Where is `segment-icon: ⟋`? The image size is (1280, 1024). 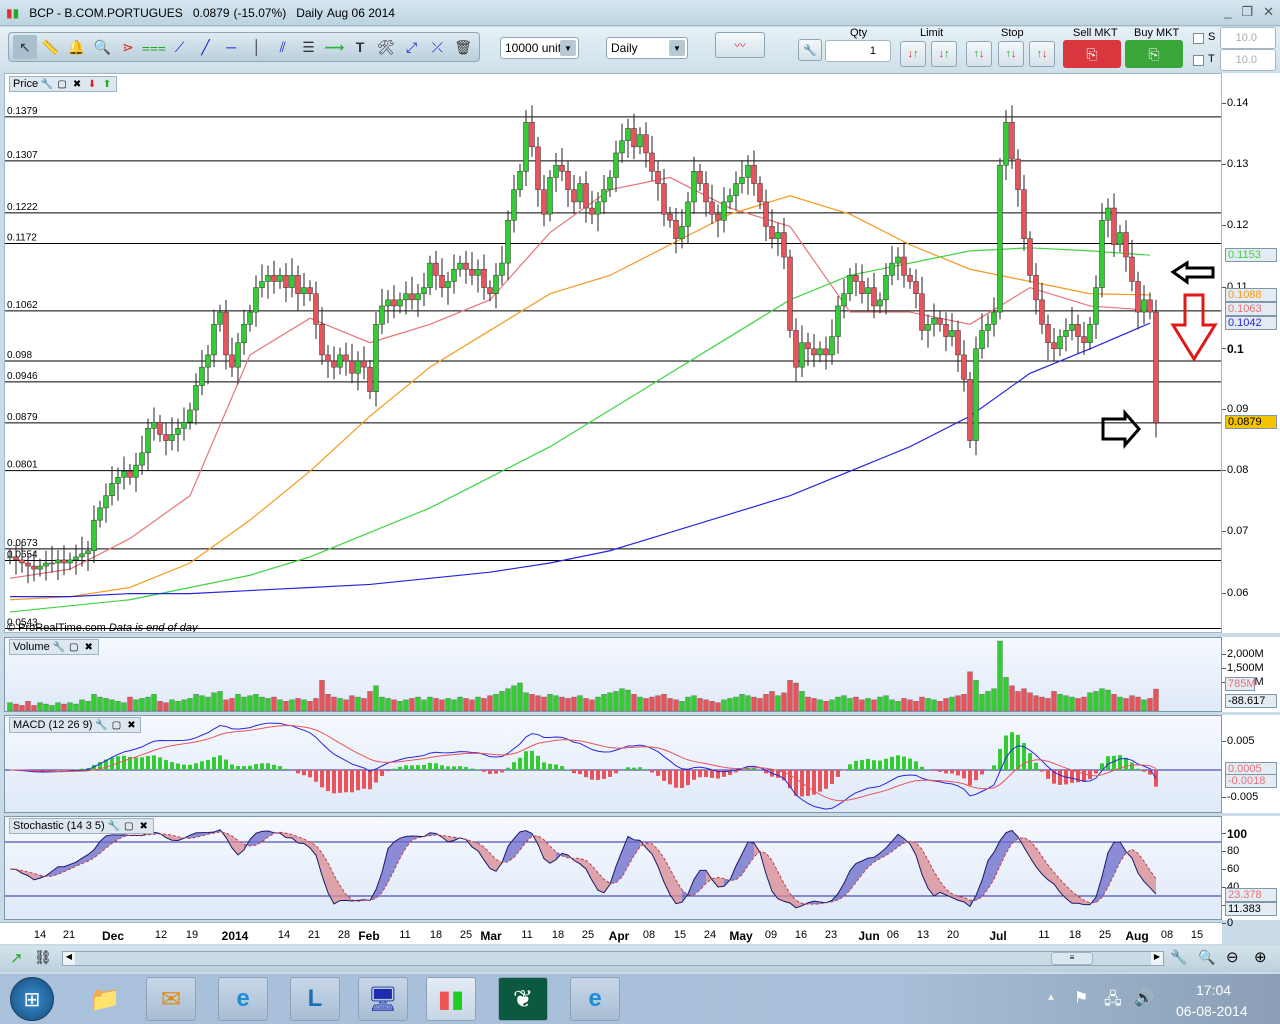 segment-icon: ⟋ is located at coordinates (180, 47).